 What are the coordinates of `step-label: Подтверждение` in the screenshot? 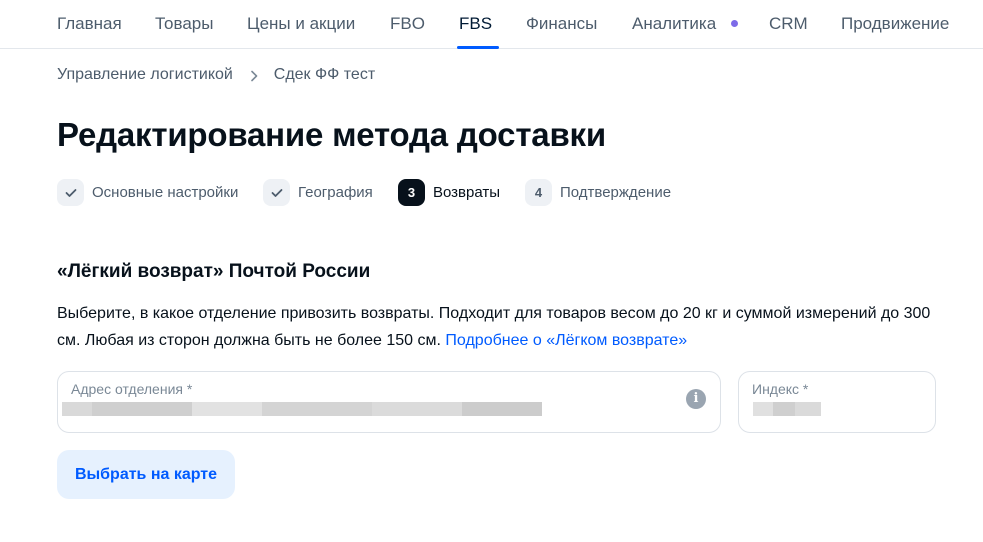 It's located at (616, 192).